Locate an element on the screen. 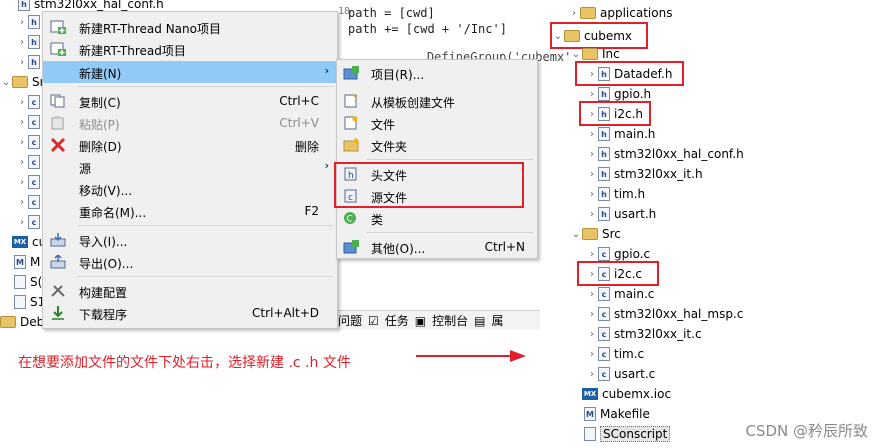  template-file-icon is located at coordinates (350, 101).